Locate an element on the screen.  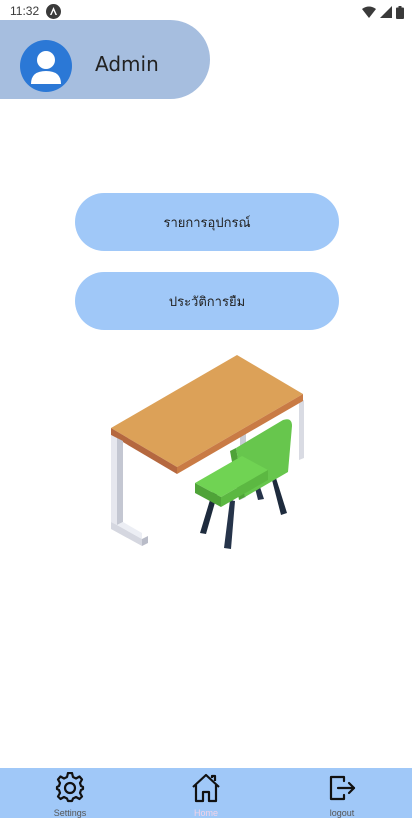
avatar is located at coordinates (46, 66).